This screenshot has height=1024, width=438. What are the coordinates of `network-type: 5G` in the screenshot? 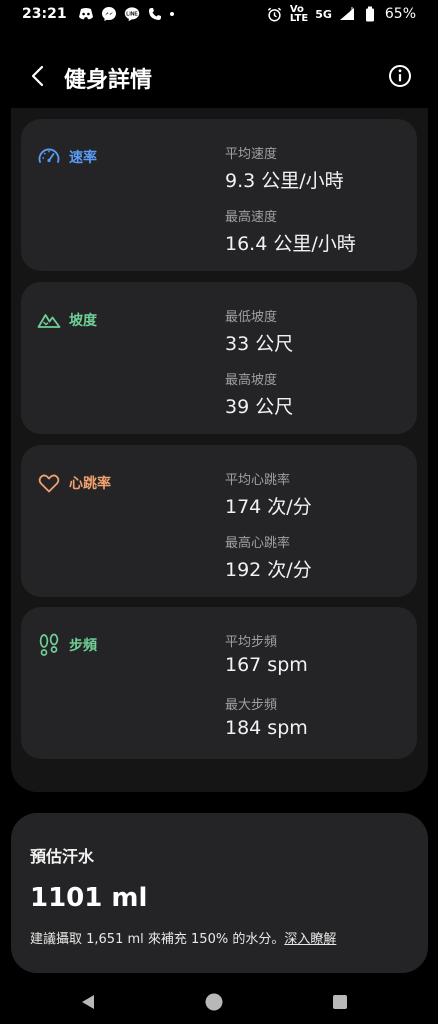 It's located at (323, 14).